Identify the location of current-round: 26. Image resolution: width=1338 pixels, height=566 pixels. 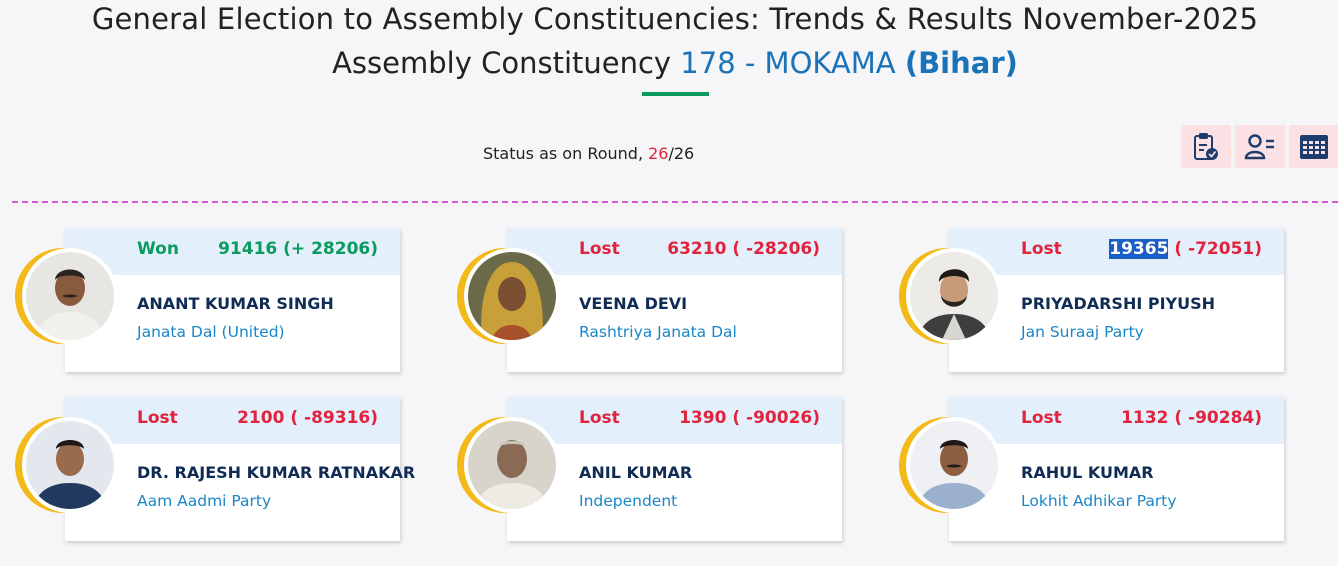
(658, 153).